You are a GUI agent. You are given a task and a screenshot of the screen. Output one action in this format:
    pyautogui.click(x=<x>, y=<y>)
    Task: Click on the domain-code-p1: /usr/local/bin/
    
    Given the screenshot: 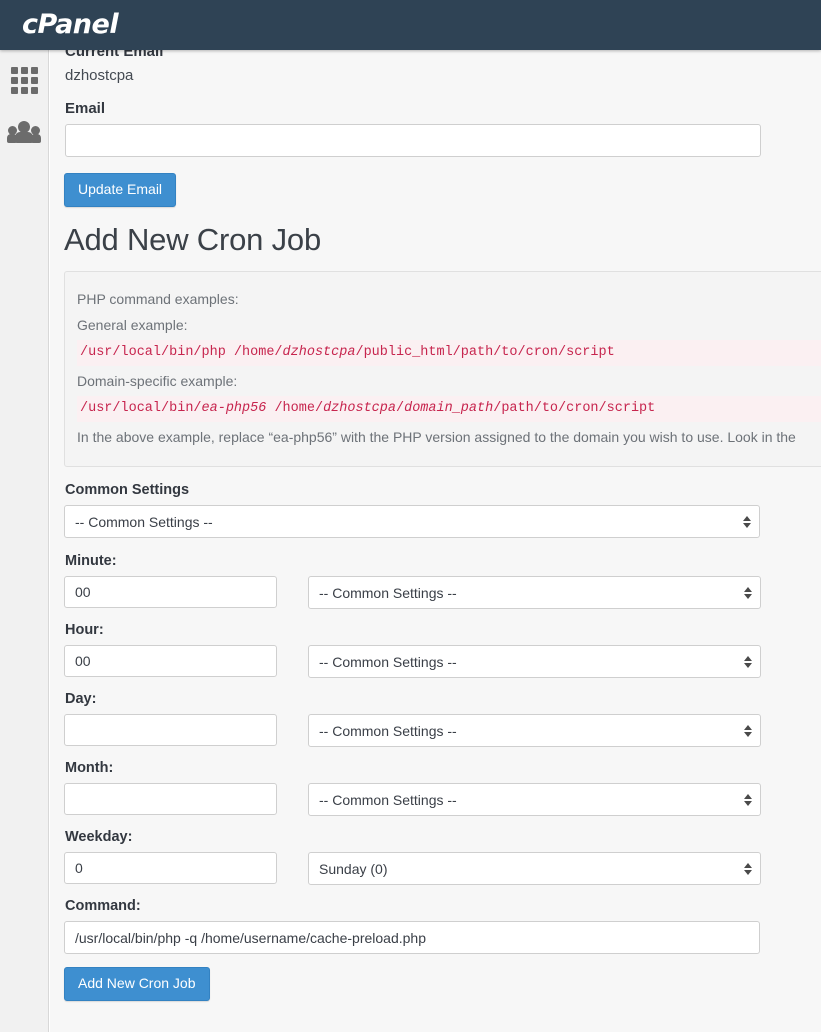 What is the action you would take?
    pyautogui.click(x=141, y=408)
    